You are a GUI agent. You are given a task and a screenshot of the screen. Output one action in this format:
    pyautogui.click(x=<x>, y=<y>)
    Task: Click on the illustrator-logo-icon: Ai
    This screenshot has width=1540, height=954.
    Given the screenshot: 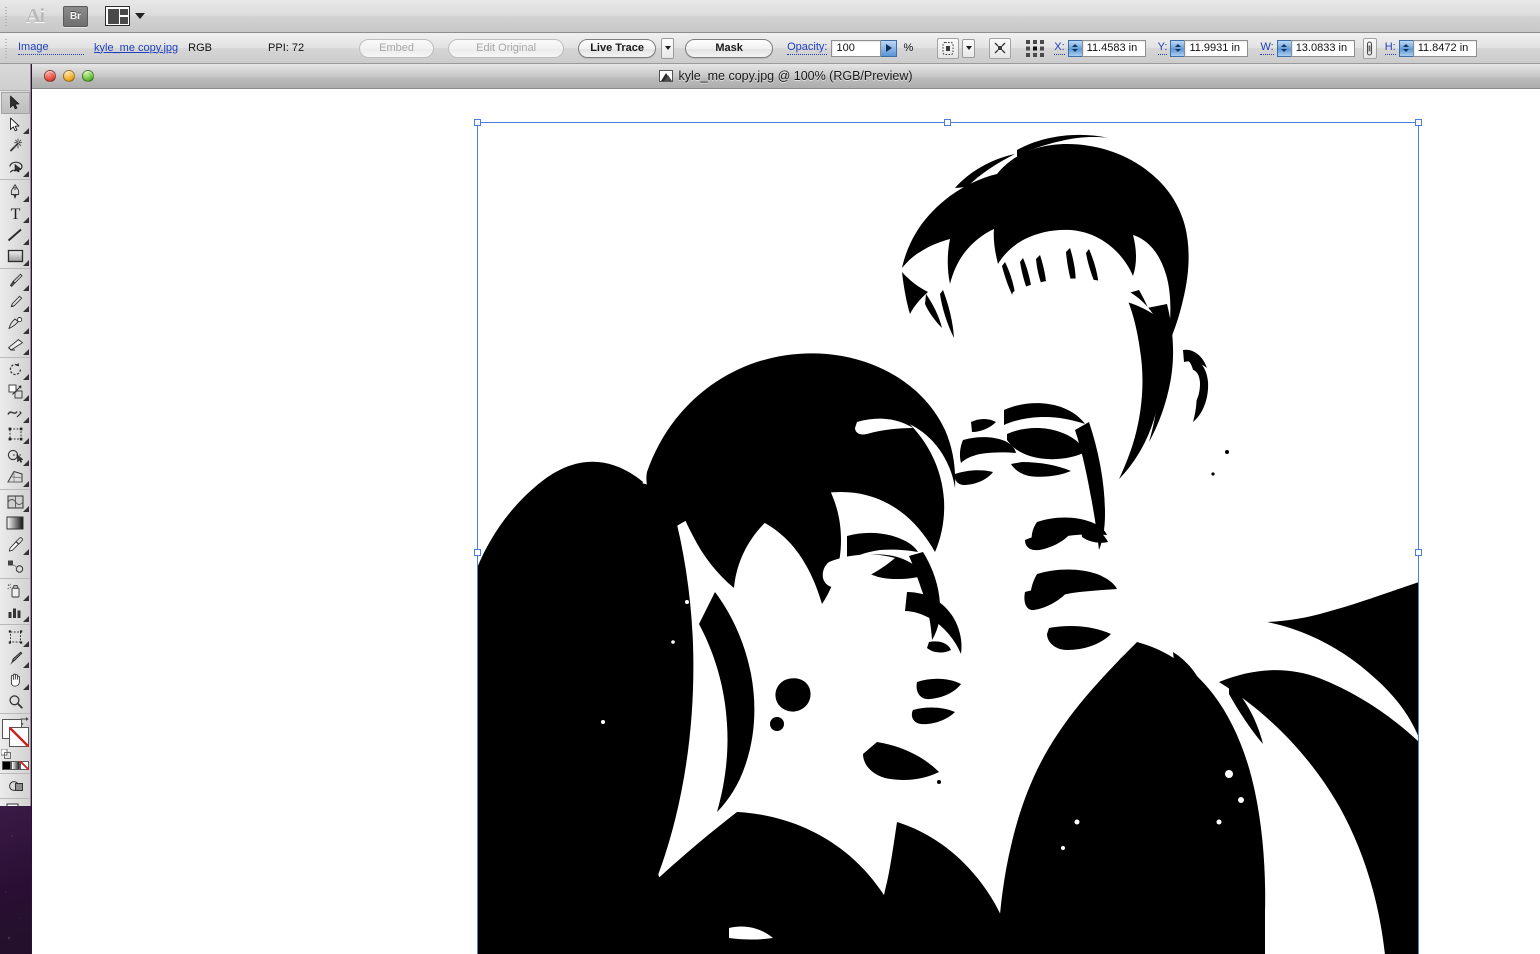 What is the action you would take?
    pyautogui.click(x=35, y=15)
    